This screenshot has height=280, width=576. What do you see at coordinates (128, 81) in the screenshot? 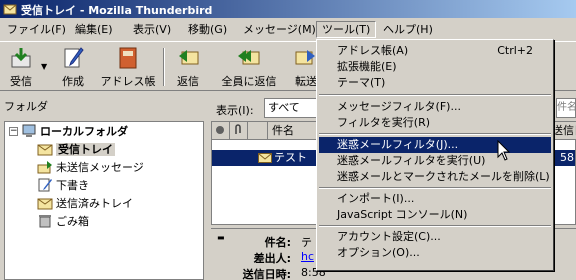
I see `addressbook-label: アドレス帳` at bounding box center [128, 81].